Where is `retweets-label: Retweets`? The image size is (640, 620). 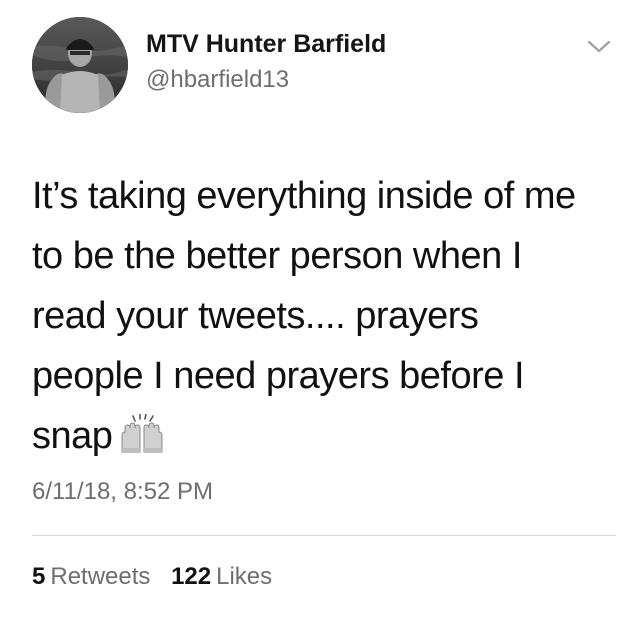
retweets-label: Retweets is located at coordinates (100, 576).